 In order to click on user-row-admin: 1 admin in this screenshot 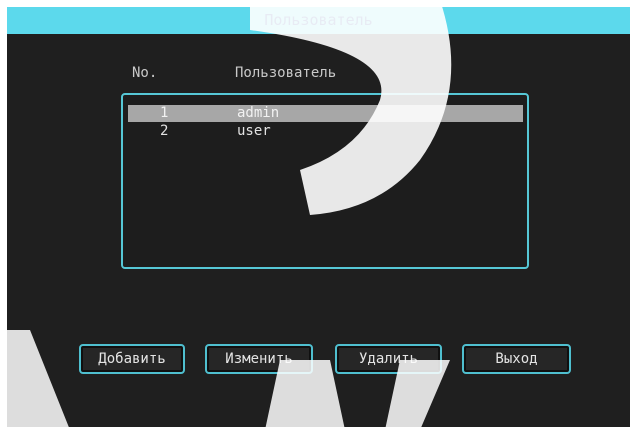, I will do `click(325, 113)`.